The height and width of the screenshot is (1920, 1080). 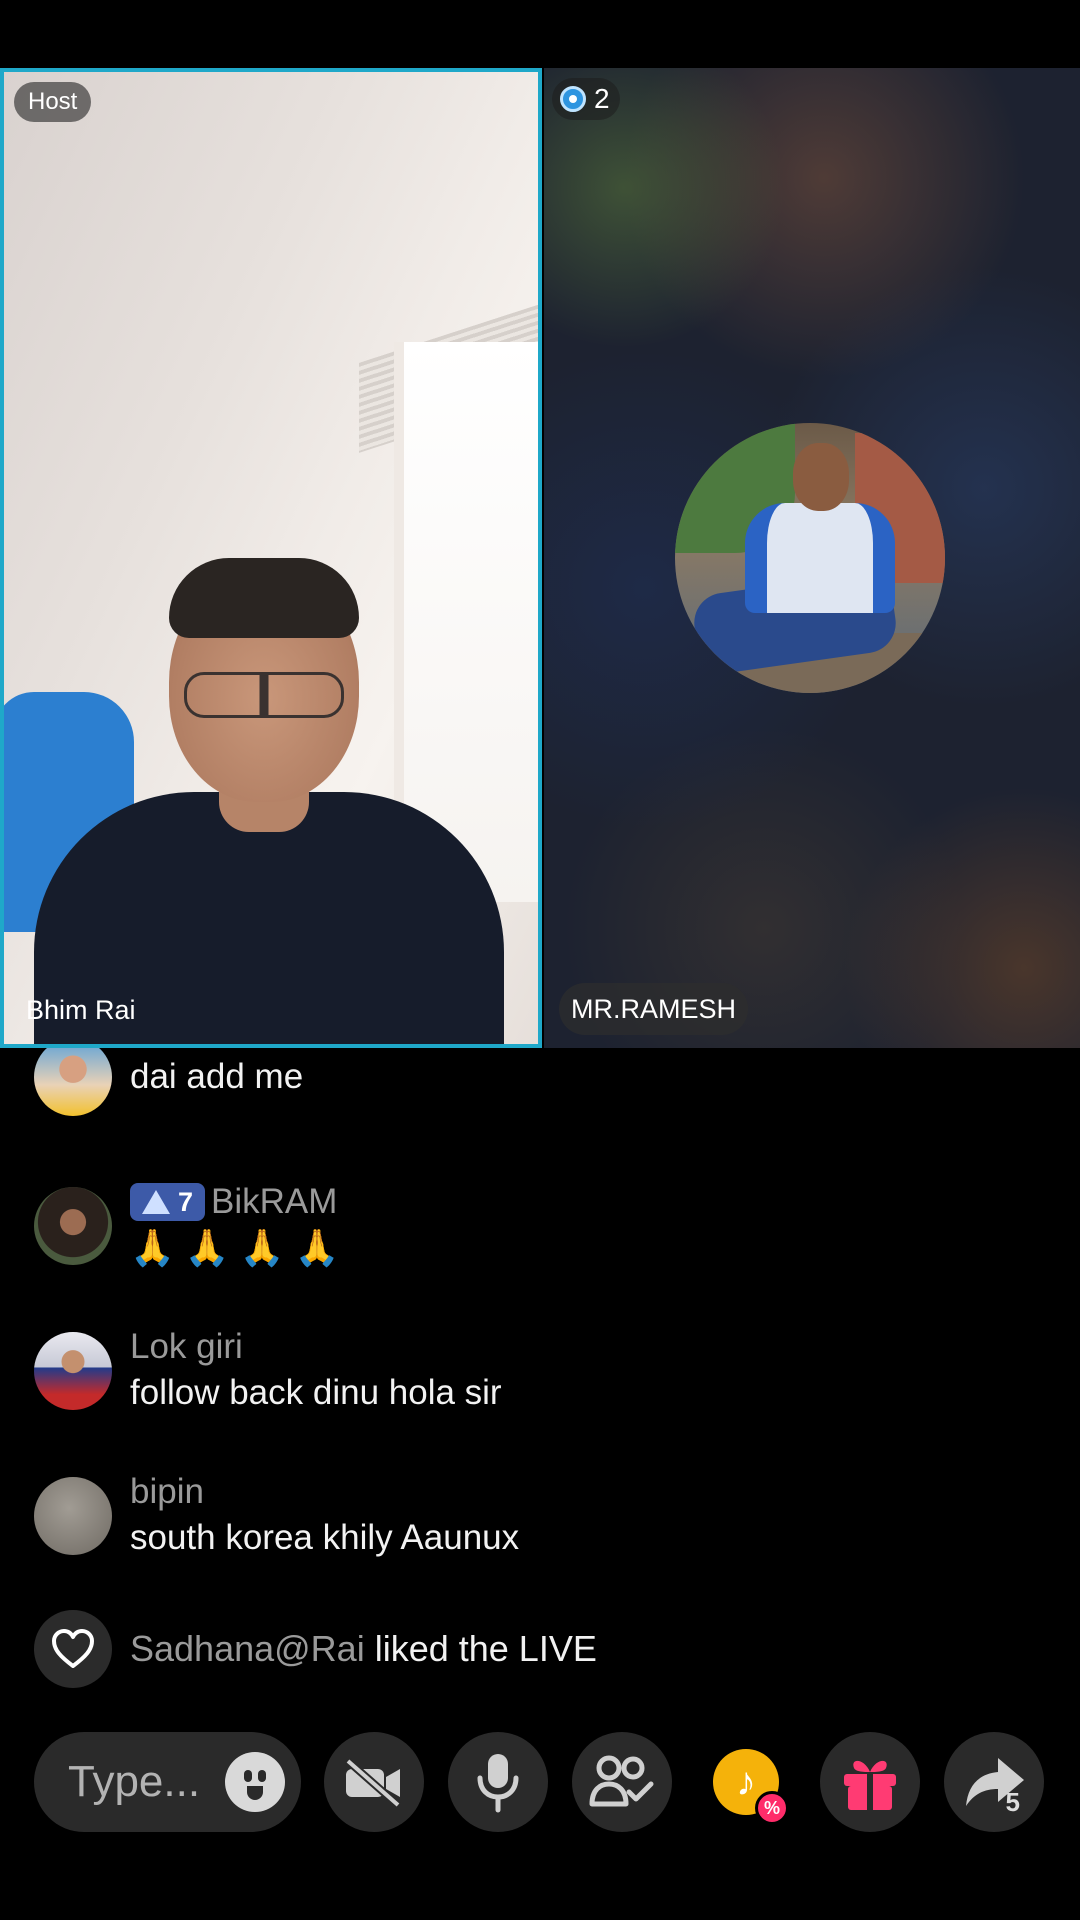 I want to click on host-person, so click(x=271, y=798).